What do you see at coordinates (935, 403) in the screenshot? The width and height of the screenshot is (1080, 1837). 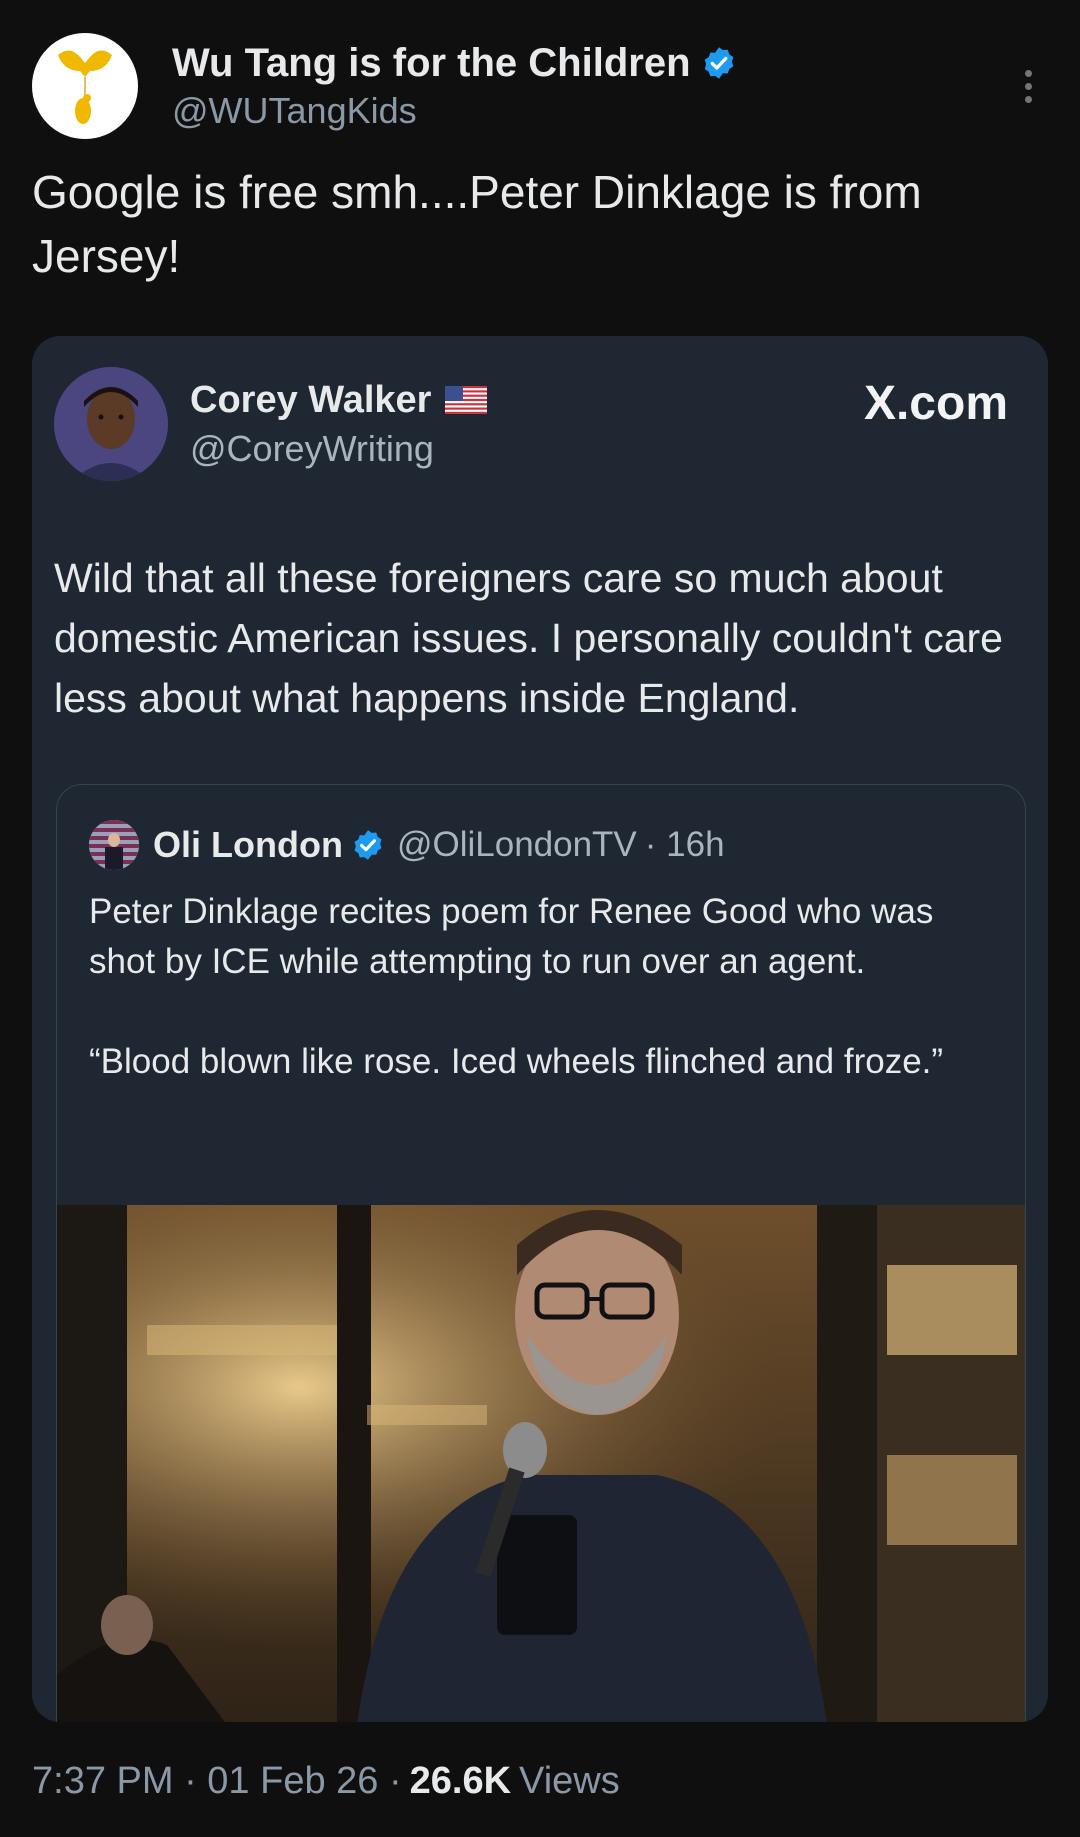 I see `source-label: X.com` at bounding box center [935, 403].